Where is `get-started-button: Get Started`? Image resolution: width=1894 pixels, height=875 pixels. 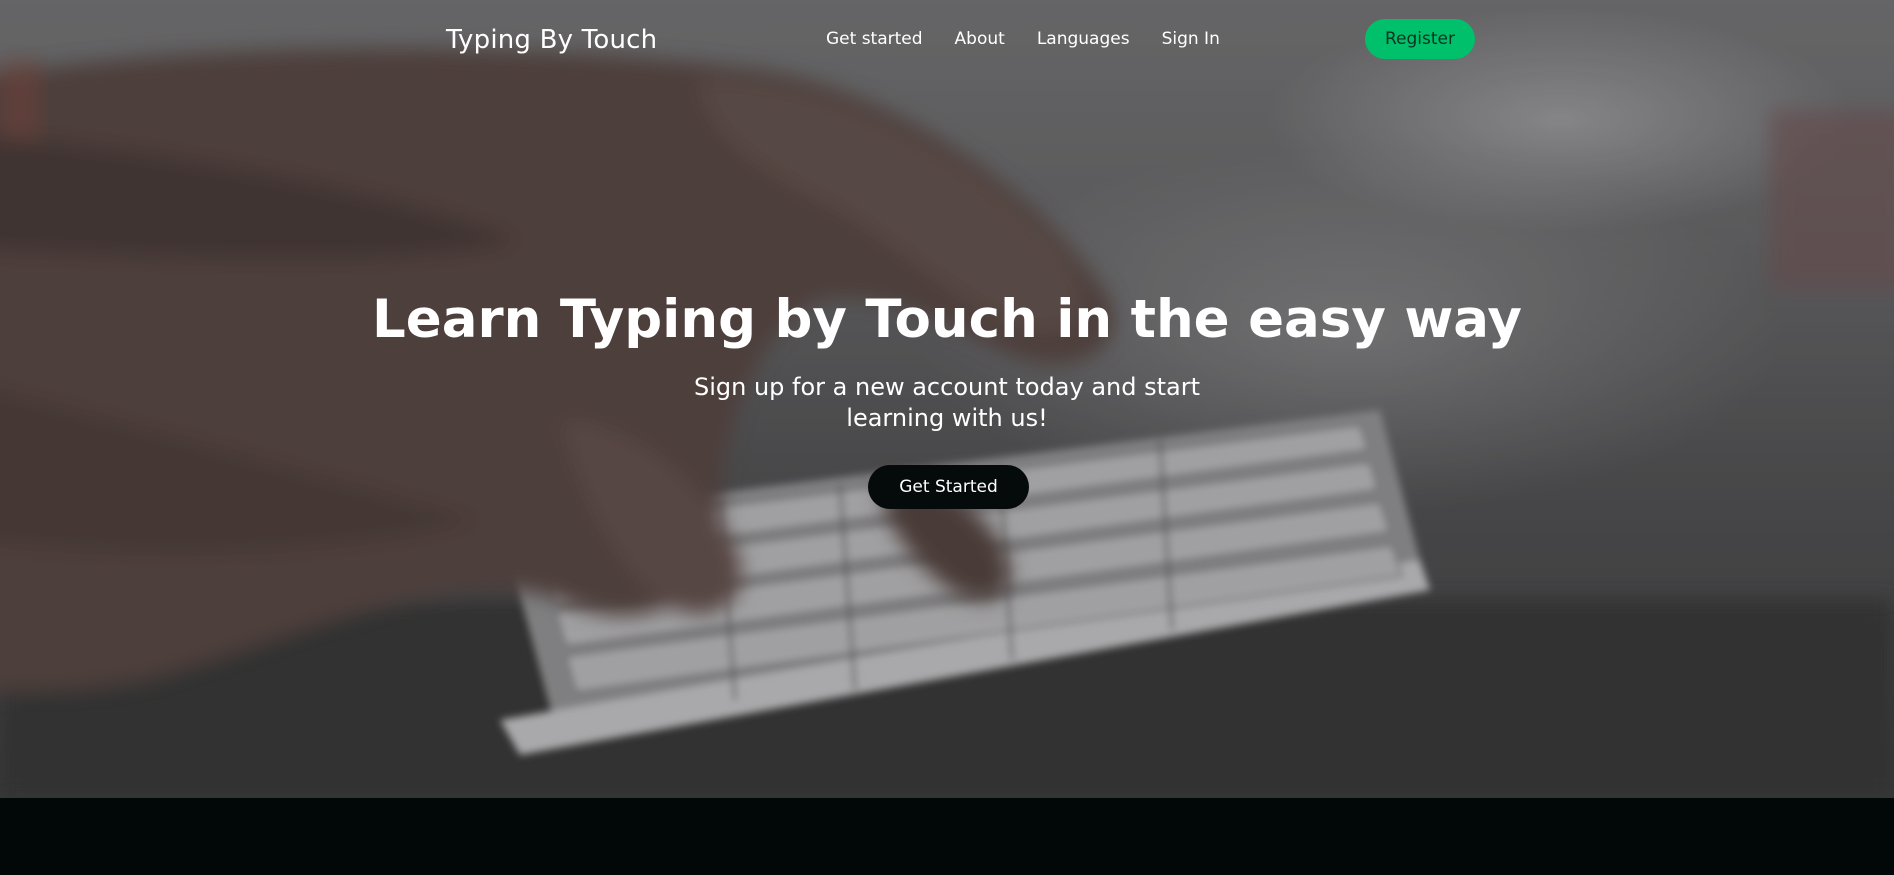 get-started-button: Get Started is located at coordinates (948, 487).